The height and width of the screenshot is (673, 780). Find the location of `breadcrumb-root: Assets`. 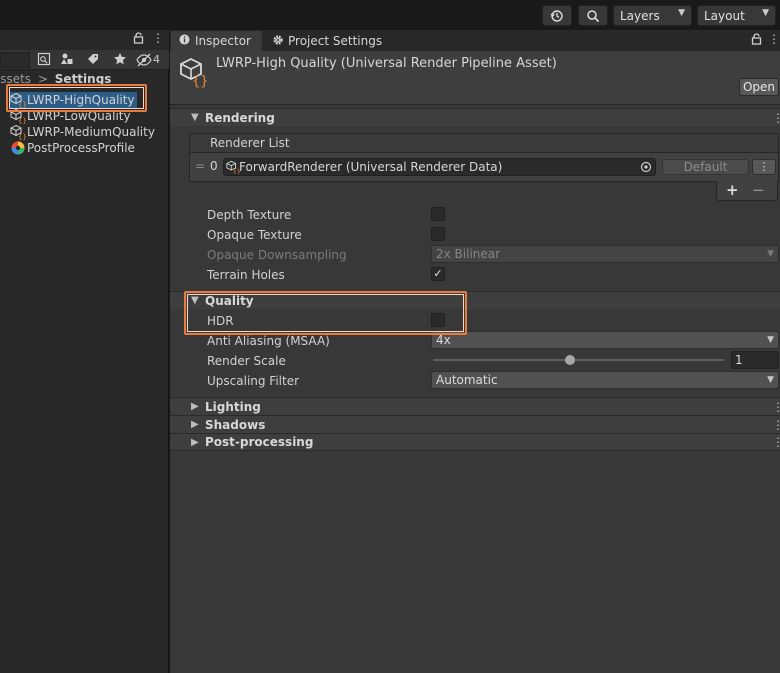

breadcrumb-root: Assets is located at coordinates (15, 79).